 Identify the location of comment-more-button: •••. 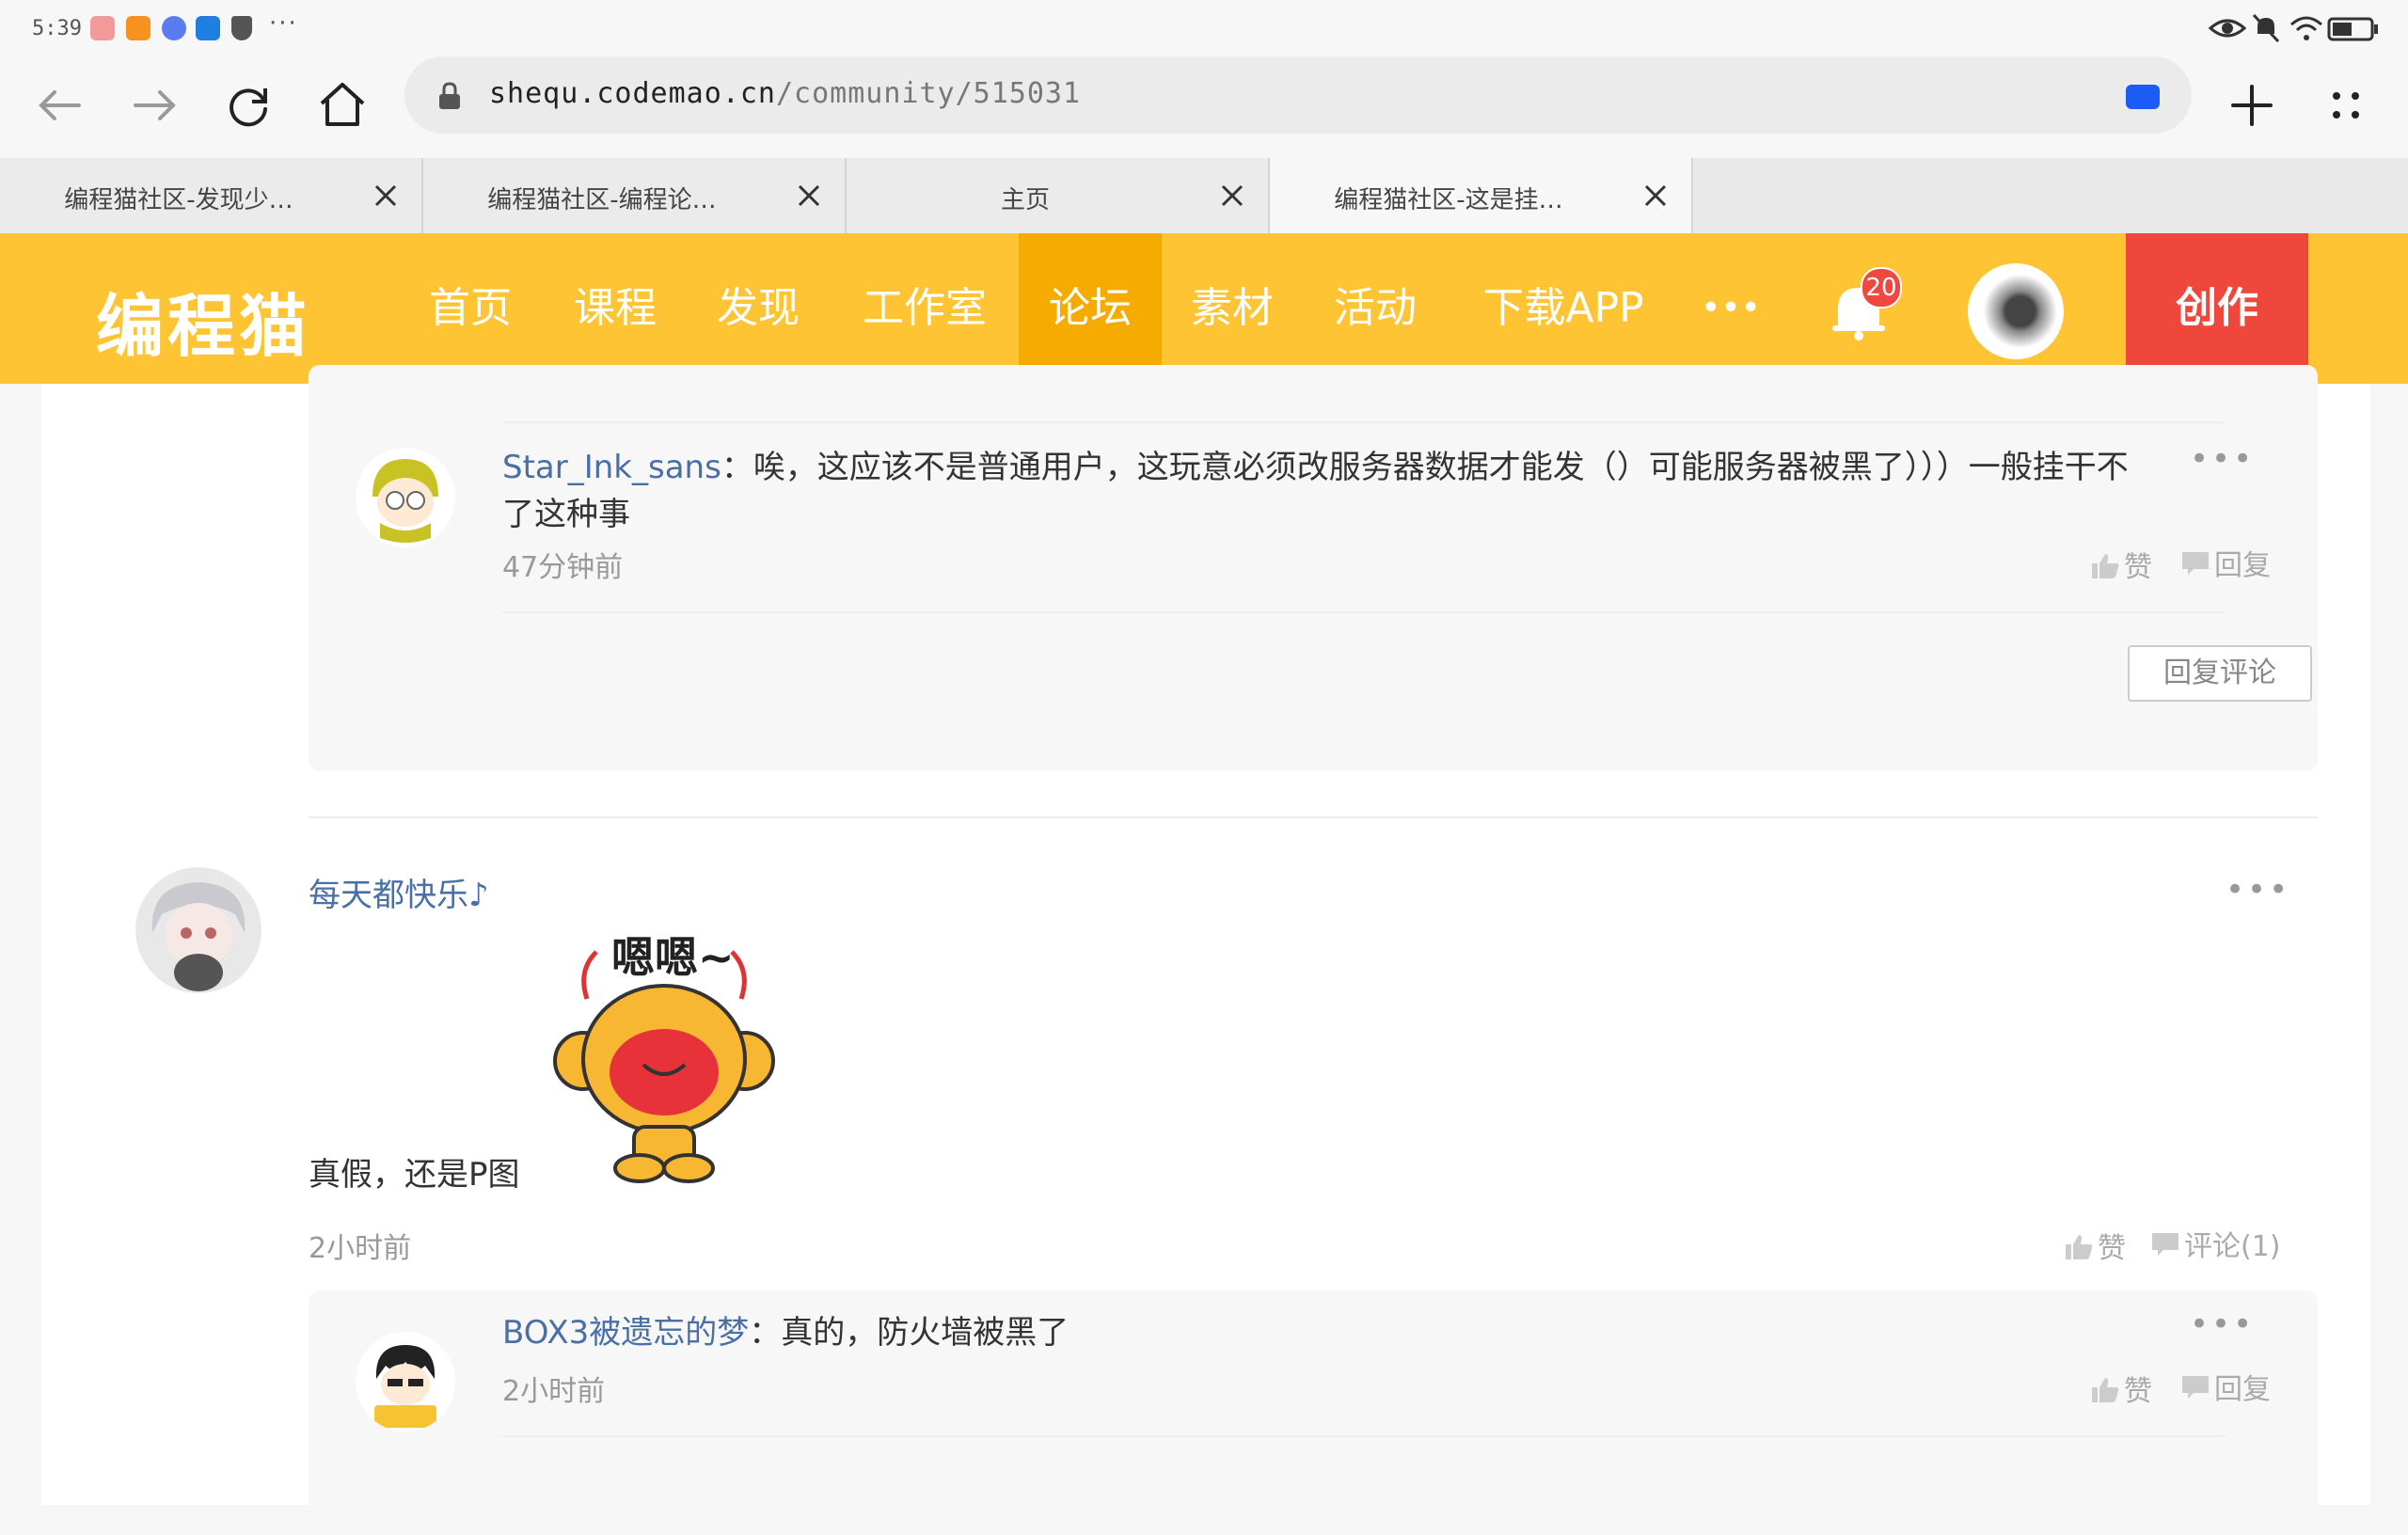
(2258, 890).